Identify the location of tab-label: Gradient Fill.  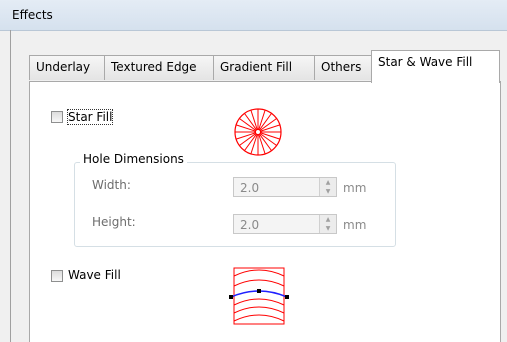
(256, 67).